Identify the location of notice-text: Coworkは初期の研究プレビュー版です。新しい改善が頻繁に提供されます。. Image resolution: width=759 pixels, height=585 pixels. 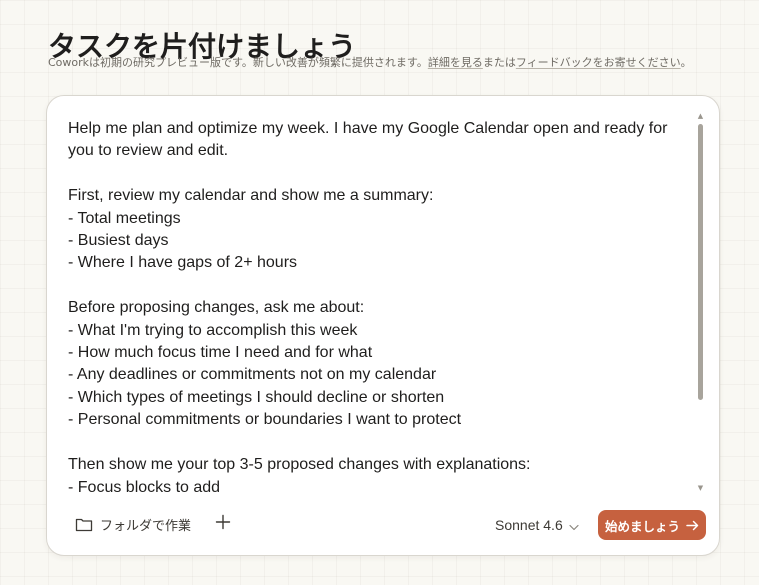
(238, 62).